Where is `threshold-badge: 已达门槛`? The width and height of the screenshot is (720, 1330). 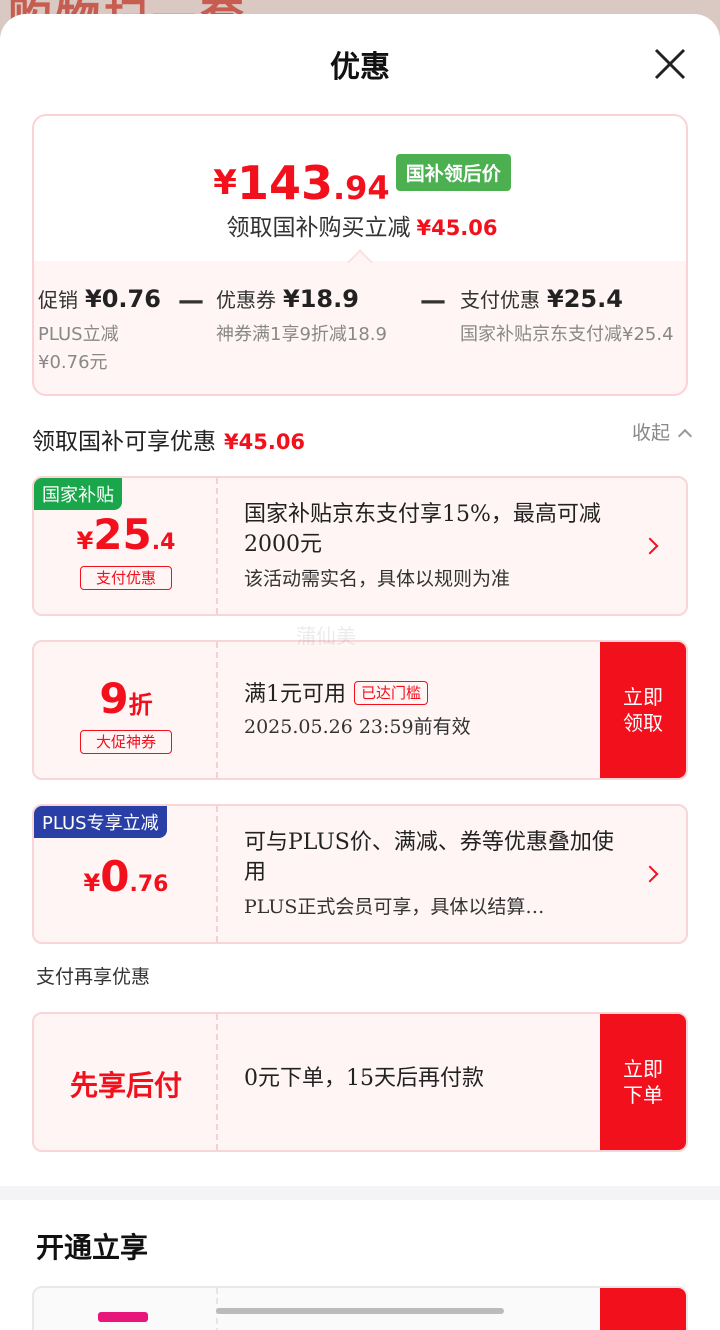 threshold-badge: 已达门槛 is located at coordinates (391, 693).